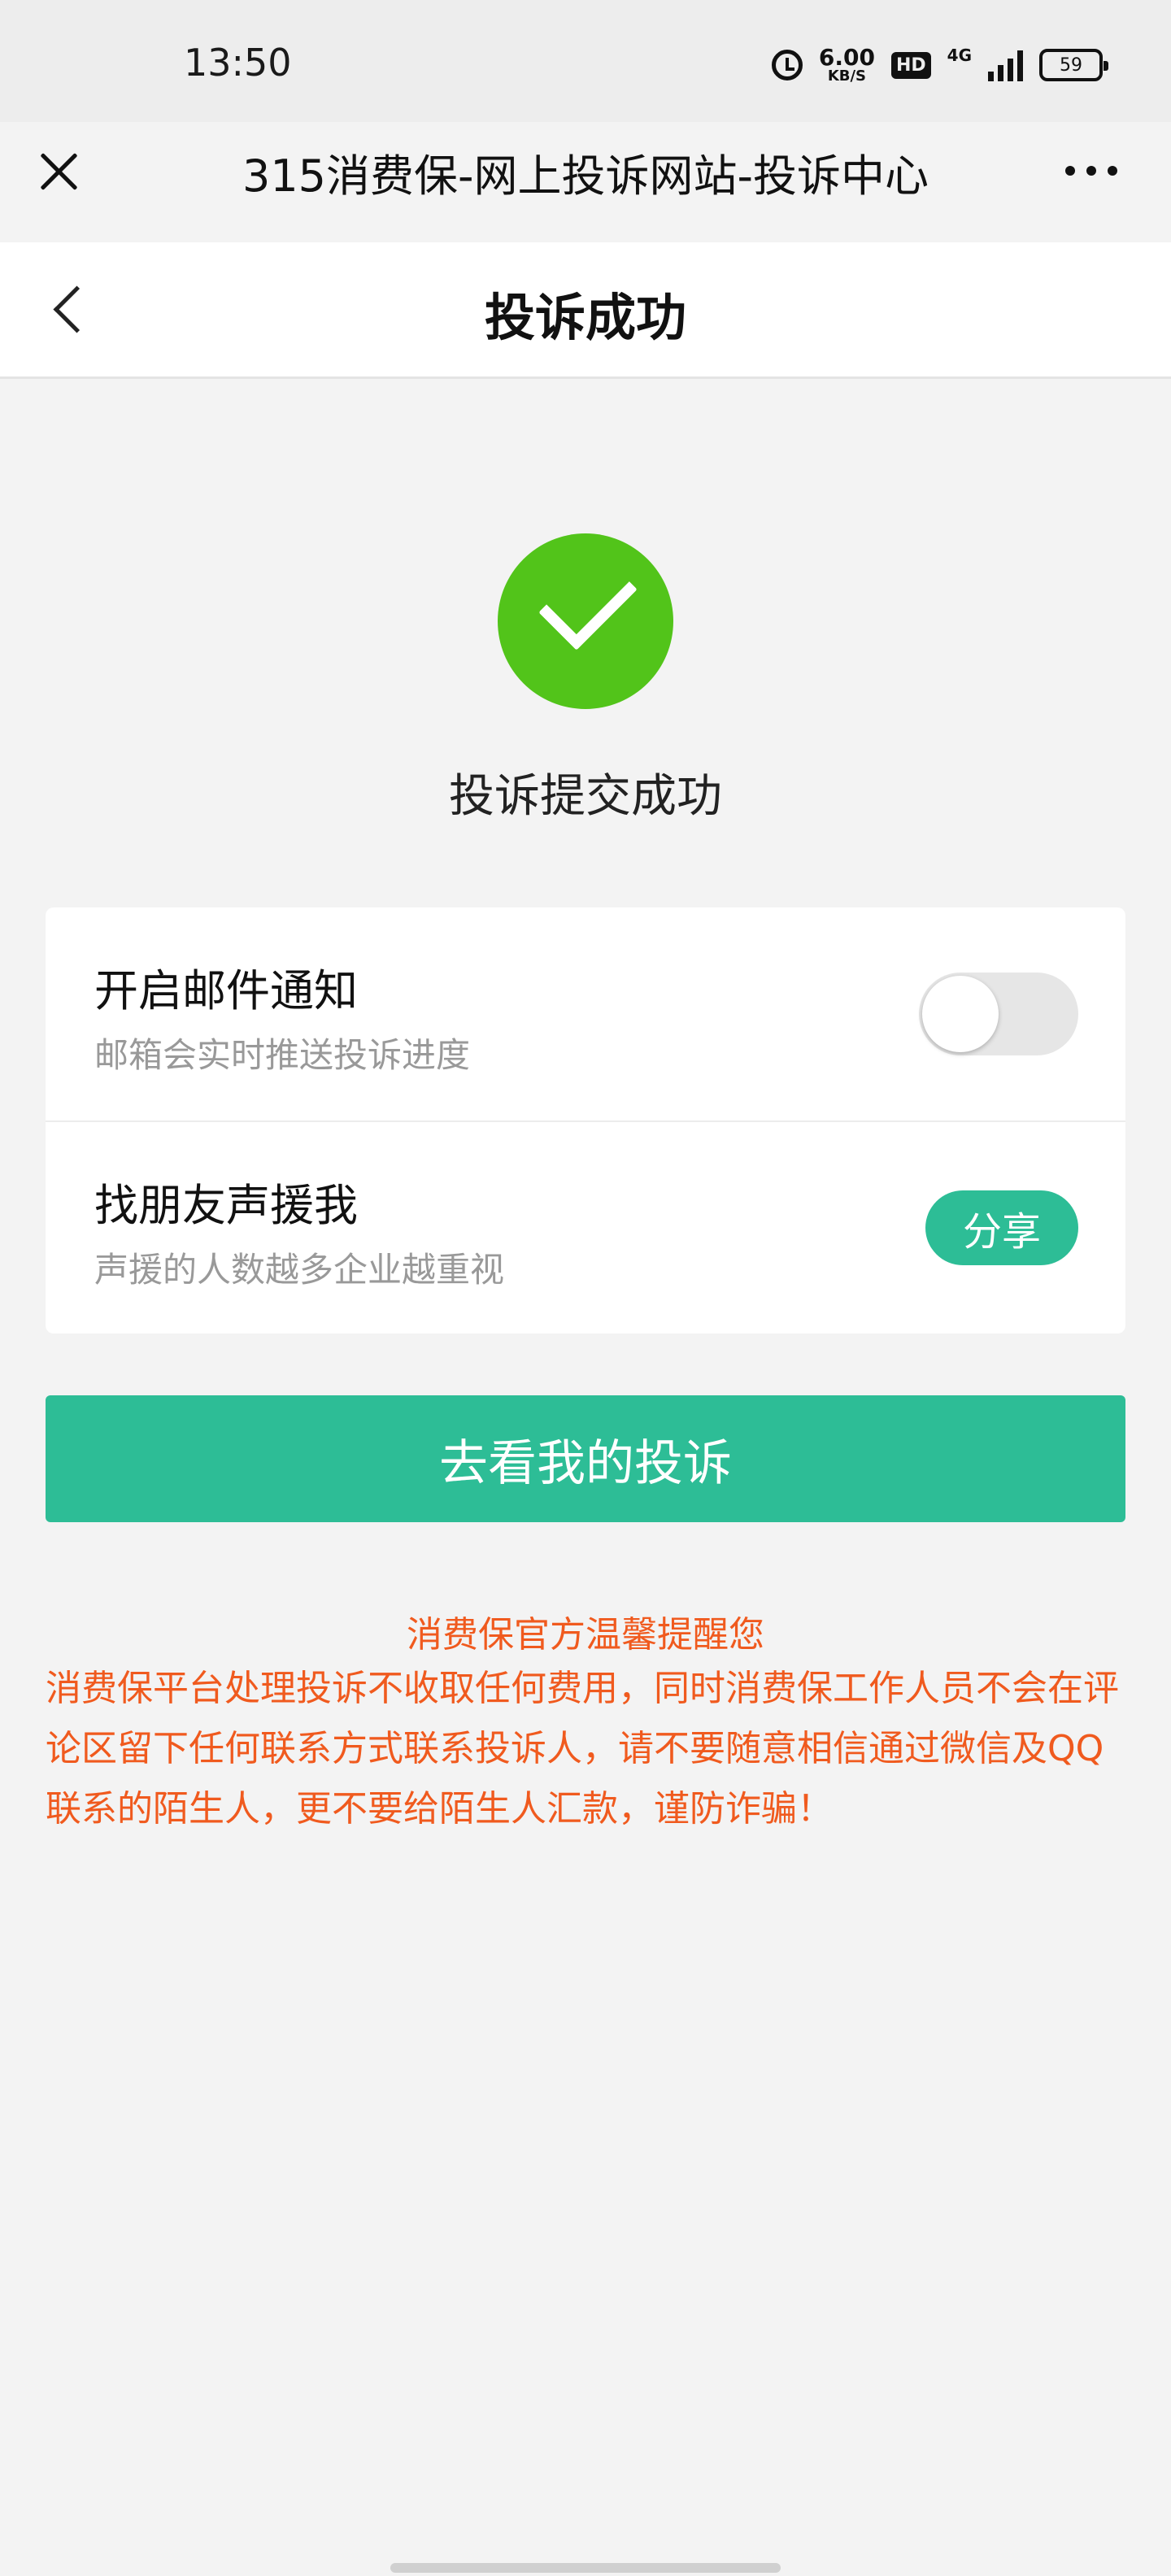 The height and width of the screenshot is (2576, 1171). I want to click on email-notify-row: 开启邮件通知 邮箱会实时推送投诉进度, so click(585, 1014).